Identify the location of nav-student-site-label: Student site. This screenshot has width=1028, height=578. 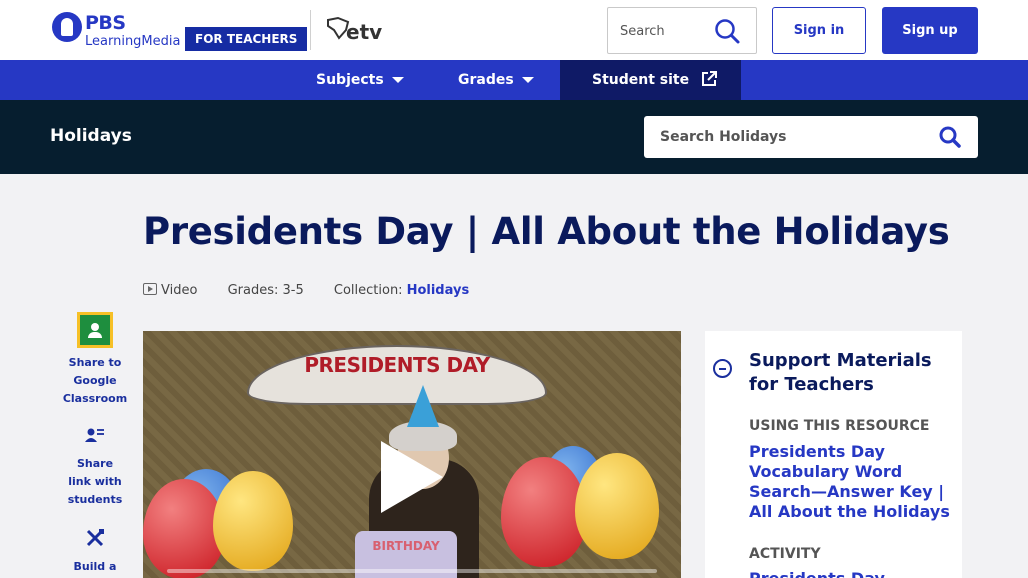
(641, 80).